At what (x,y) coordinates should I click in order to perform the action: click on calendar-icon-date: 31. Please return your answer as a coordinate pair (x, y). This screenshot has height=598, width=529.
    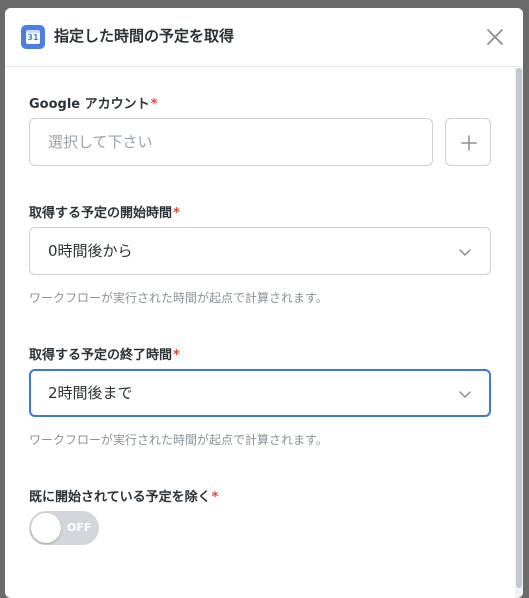
    Looking at the image, I should click on (33, 37).